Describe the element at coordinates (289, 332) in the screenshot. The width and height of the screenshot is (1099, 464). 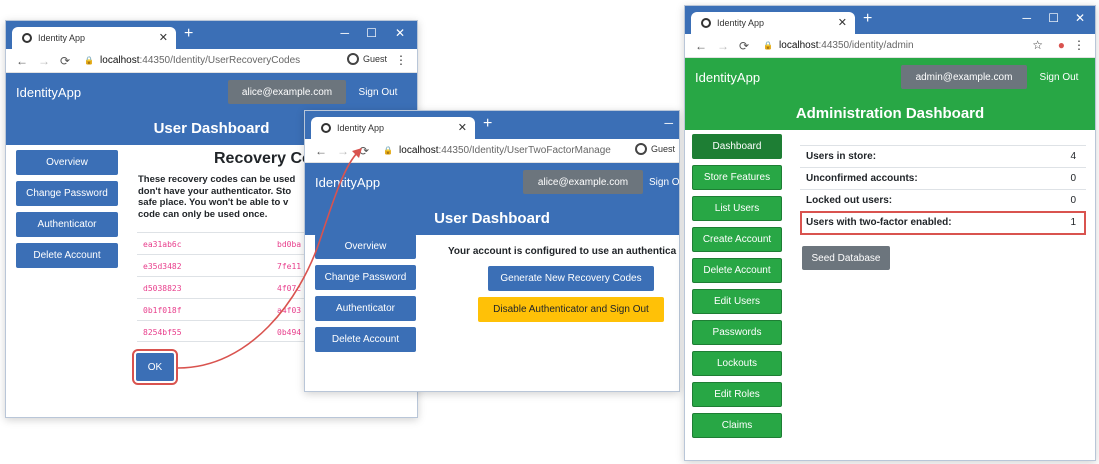
I see `recovery-code: 0b494` at that location.